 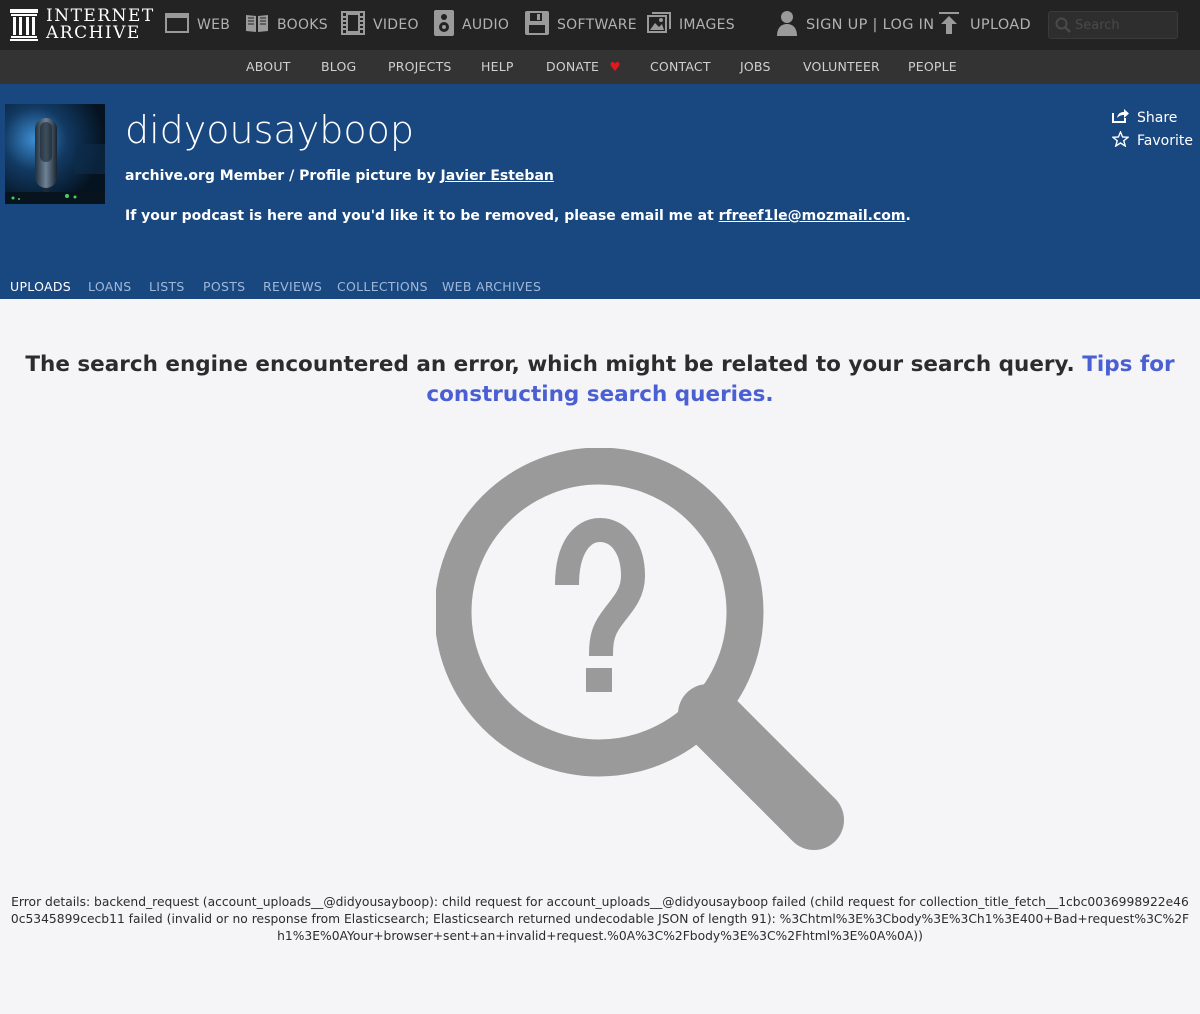 I want to click on nav-images: IMAGES, so click(x=691, y=25).